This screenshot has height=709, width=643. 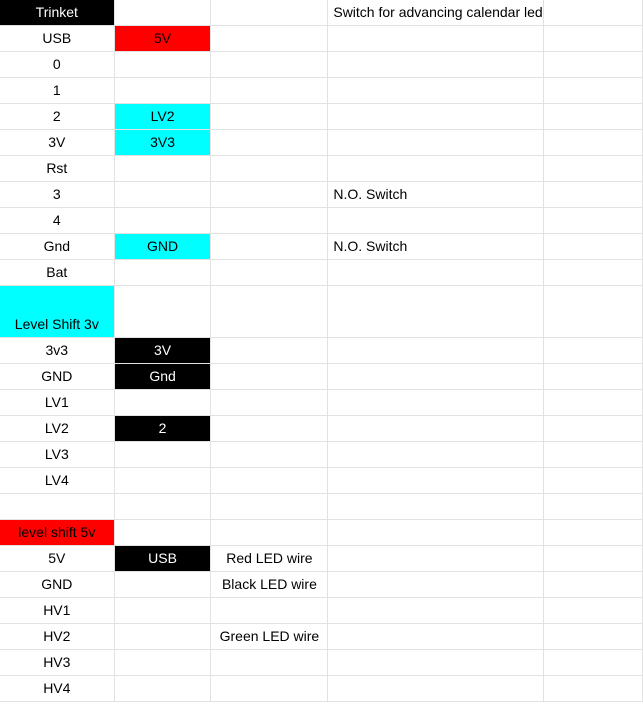 What do you see at coordinates (57, 402) in the screenshot?
I see `grid-cell-1: LV1` at bounding box center [57, 402].